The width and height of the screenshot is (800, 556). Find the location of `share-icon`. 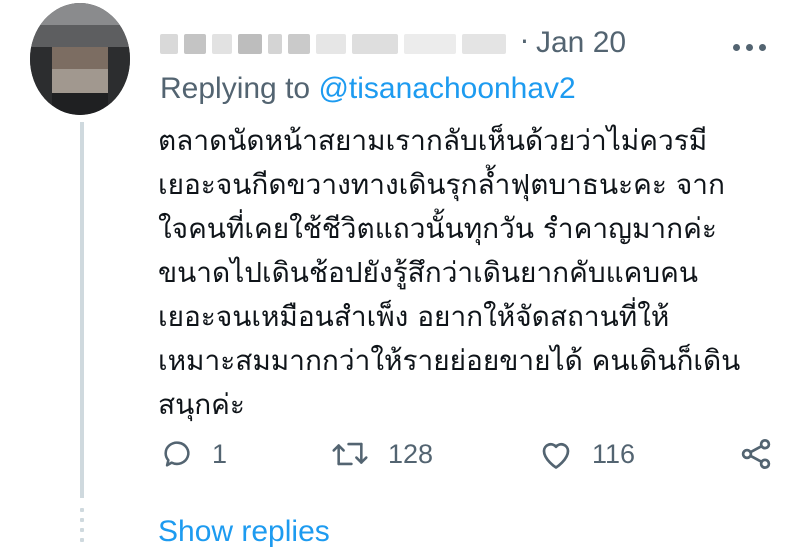

share-icon is located at coordinates (756, 454).